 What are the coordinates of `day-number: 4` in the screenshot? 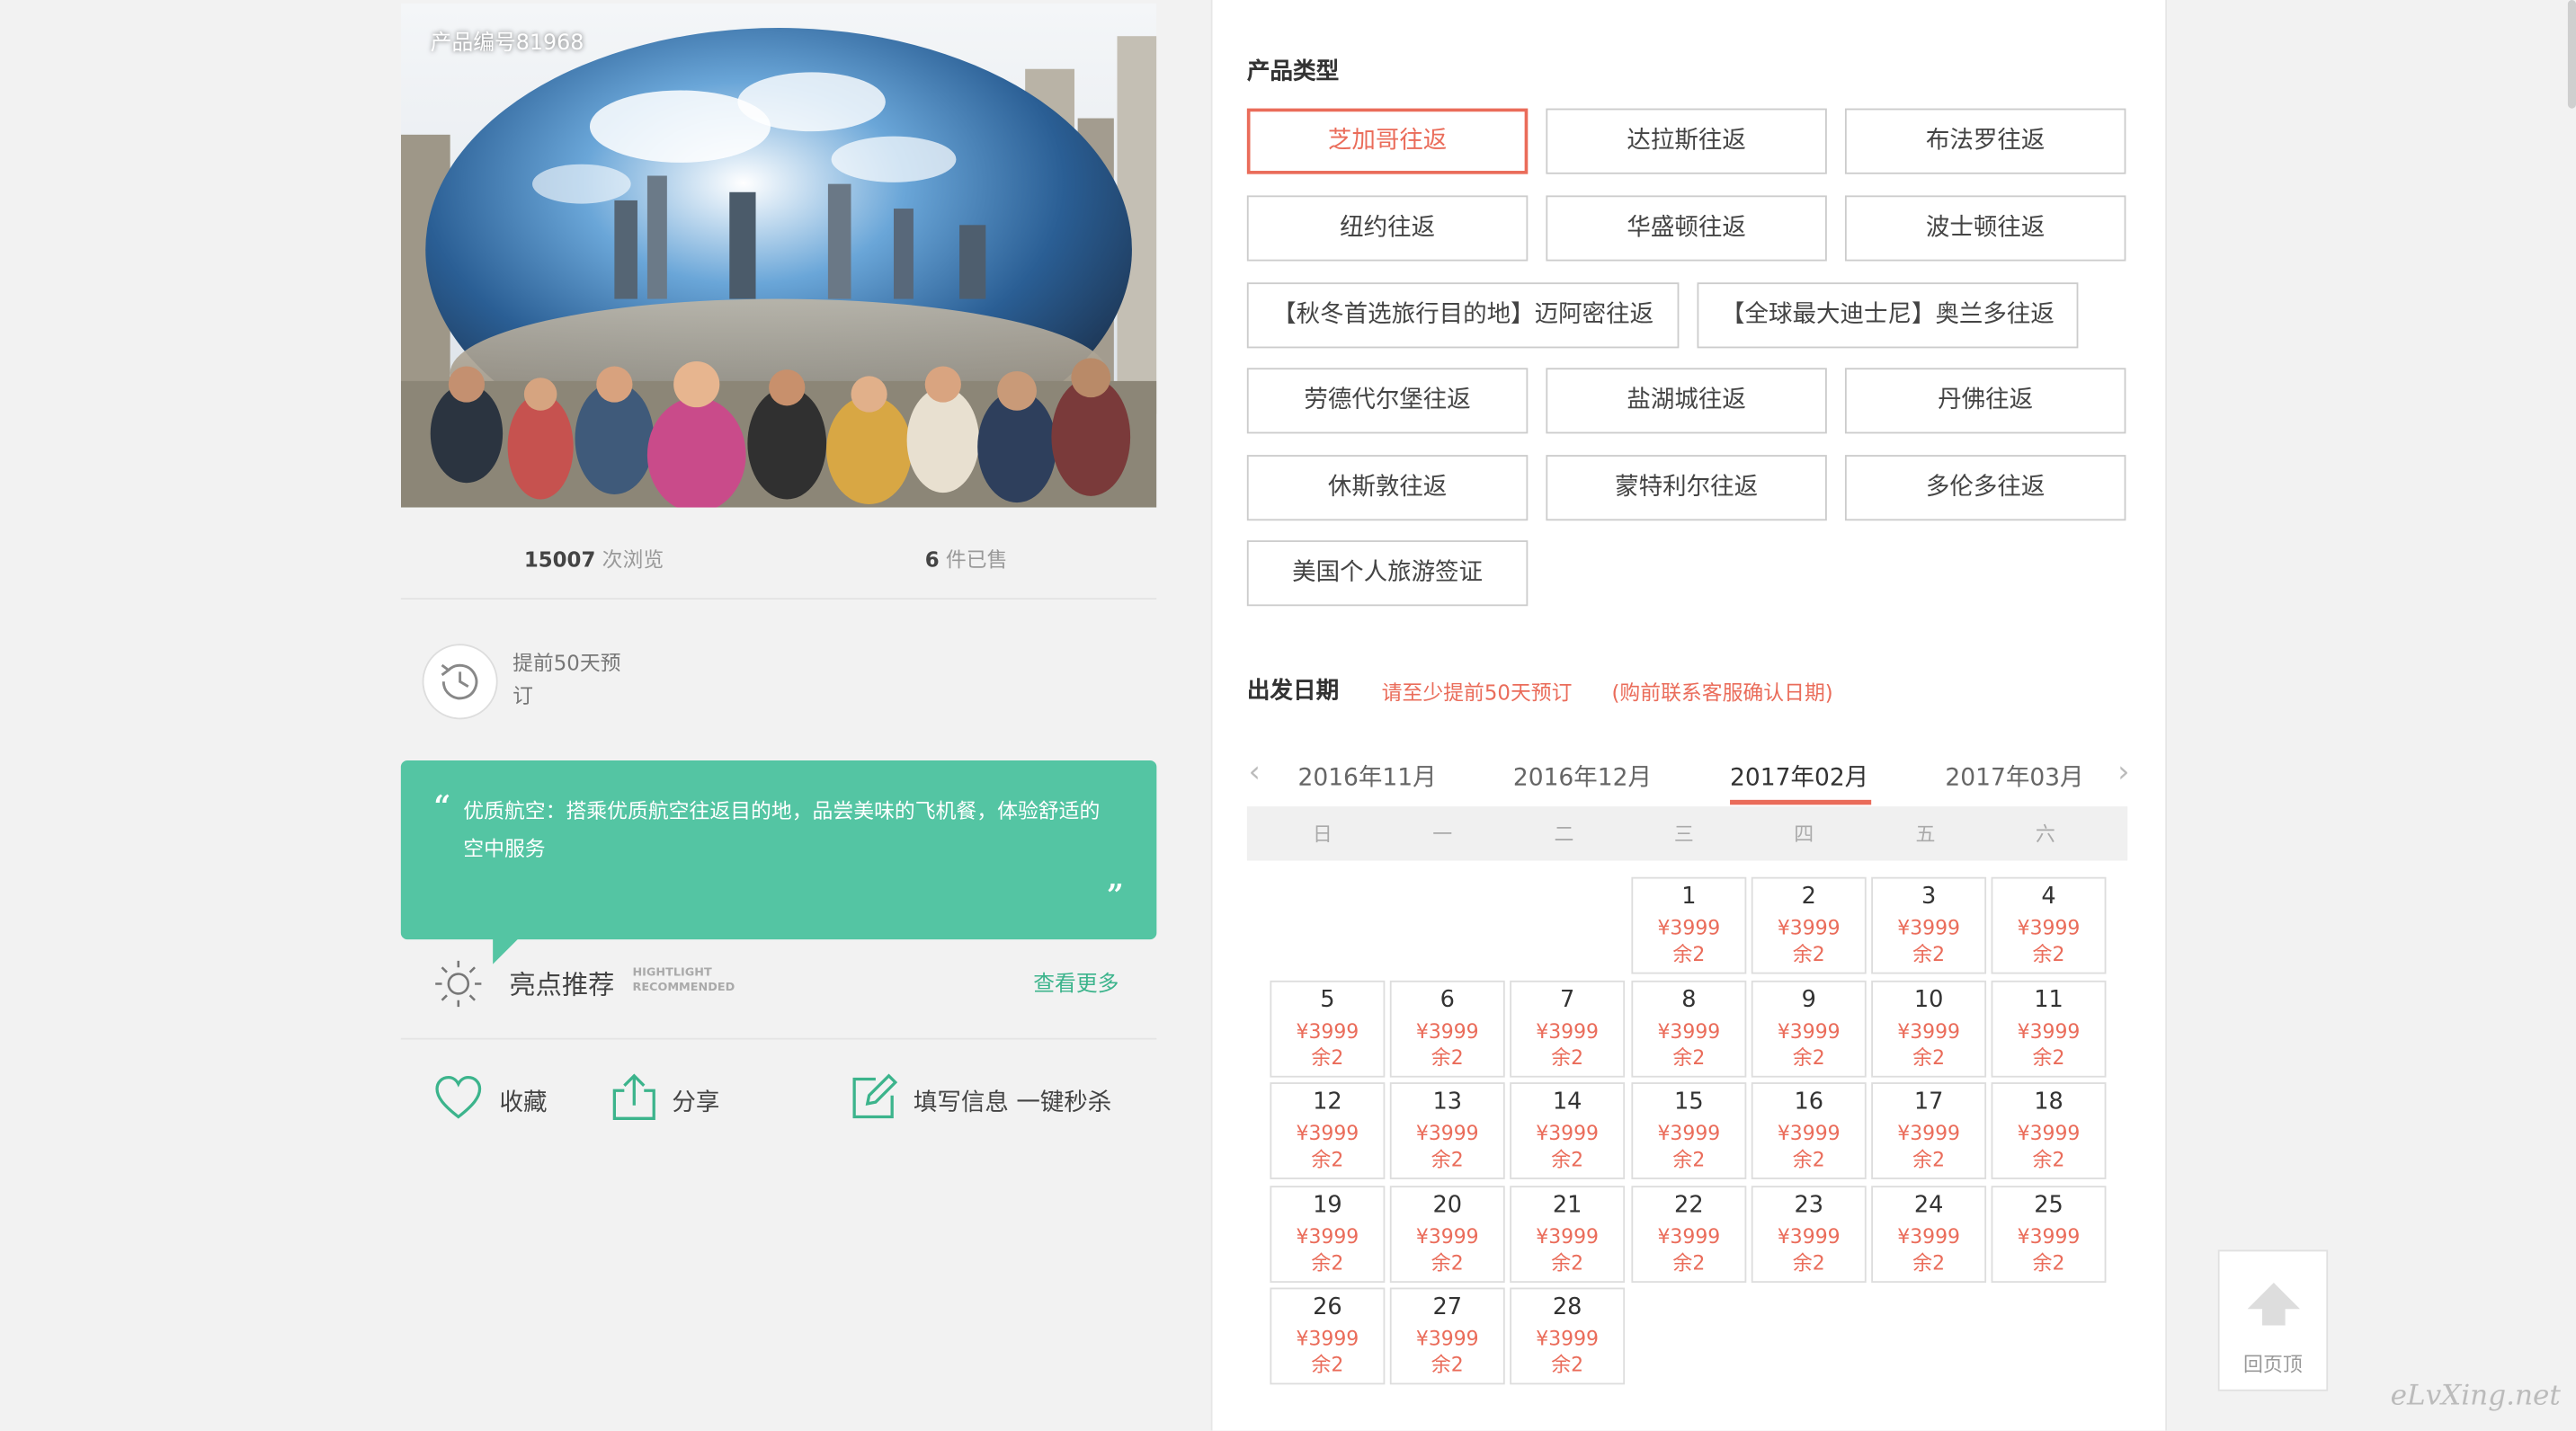 It's located at (2048, 897).